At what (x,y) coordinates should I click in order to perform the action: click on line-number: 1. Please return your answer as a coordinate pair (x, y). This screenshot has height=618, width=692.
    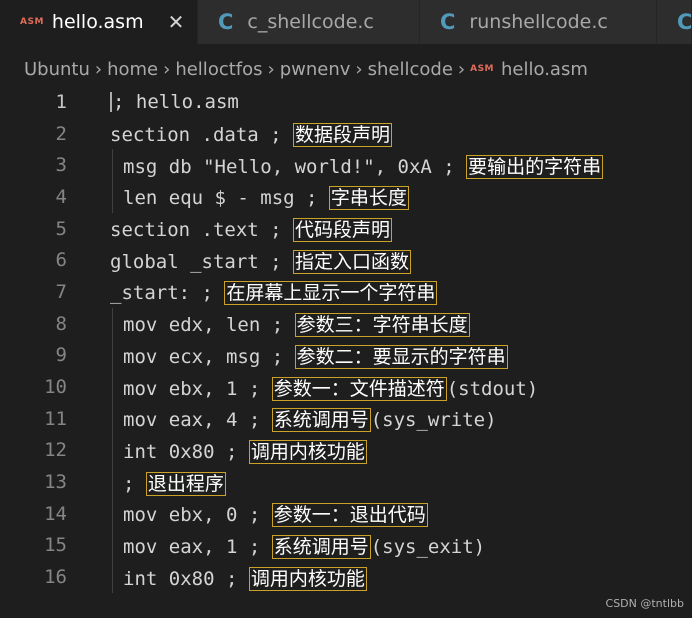
    Looking at the image, I should click on (61, 101).